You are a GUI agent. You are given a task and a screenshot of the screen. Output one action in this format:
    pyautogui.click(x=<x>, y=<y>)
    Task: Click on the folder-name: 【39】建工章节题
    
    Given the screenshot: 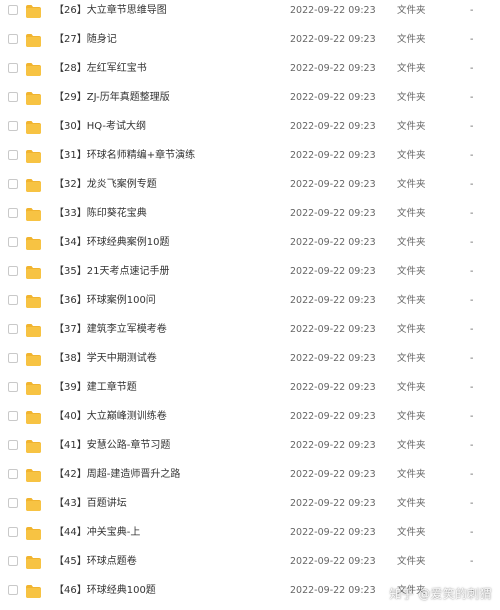 What is the action you would take?
    pyautogui.click(x=95, y=387)
    